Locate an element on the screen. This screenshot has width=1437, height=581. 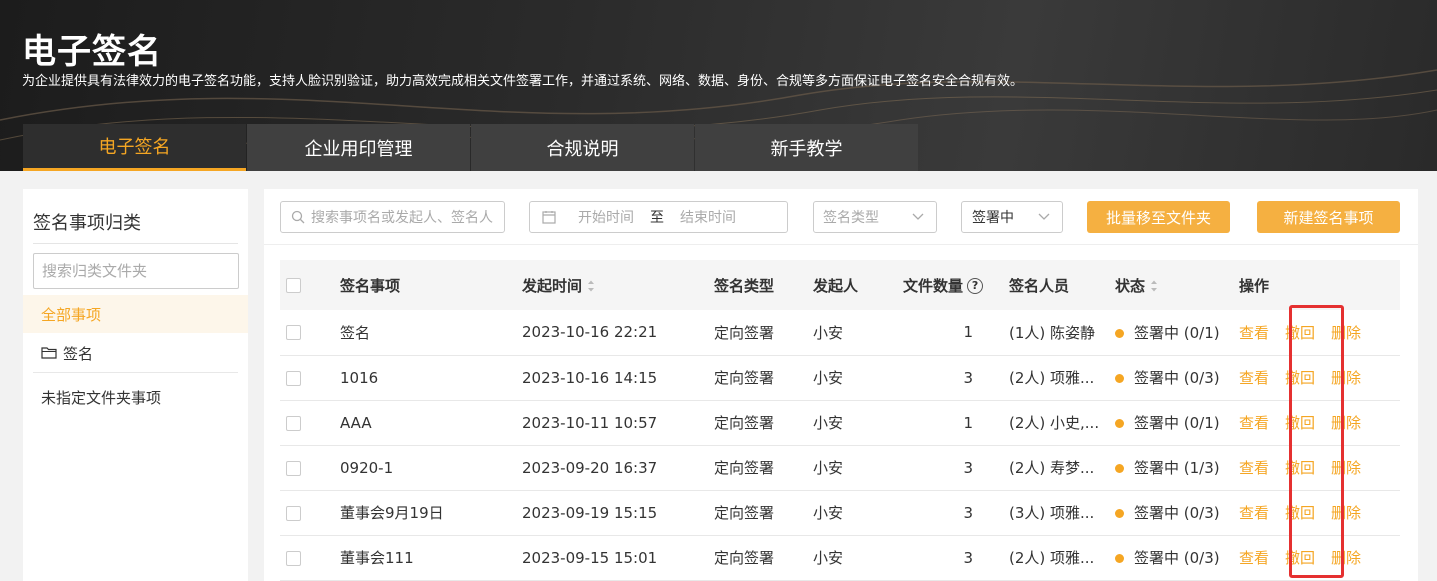
help-icon: ? is located at coordinates (975, 286).